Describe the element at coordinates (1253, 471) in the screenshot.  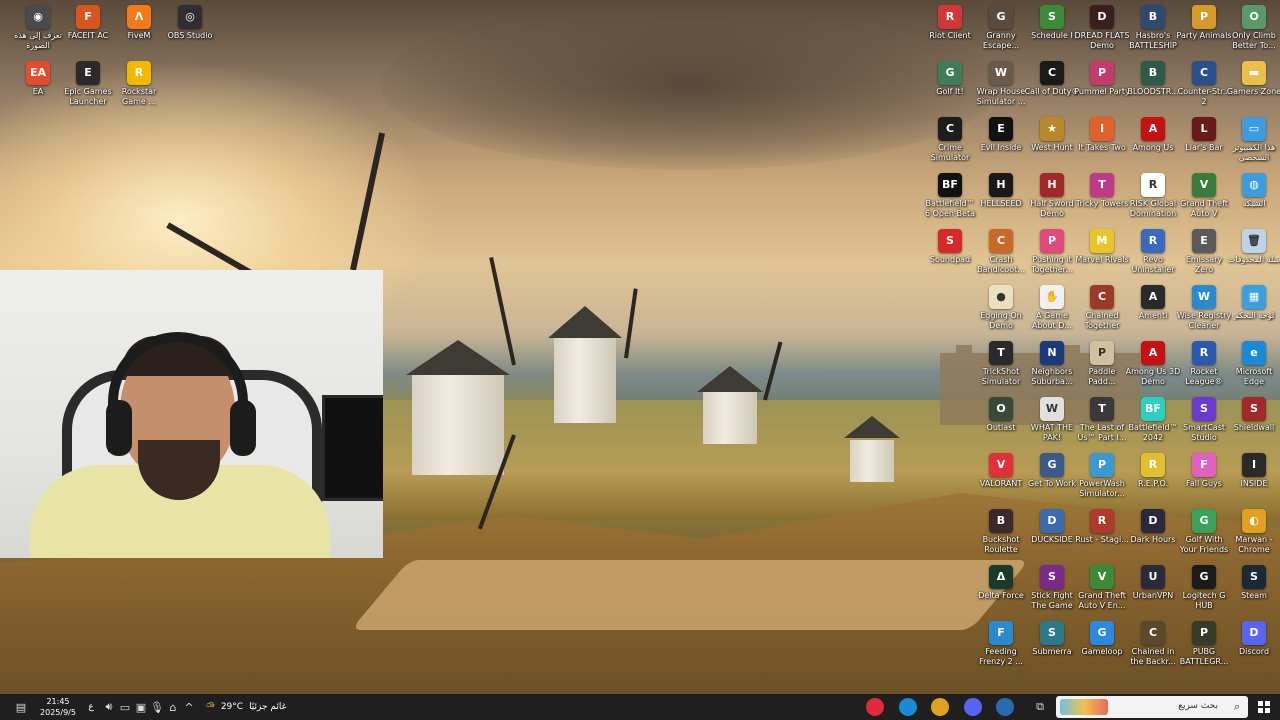
I see `desktop-icon: I INSIDE` at that location.